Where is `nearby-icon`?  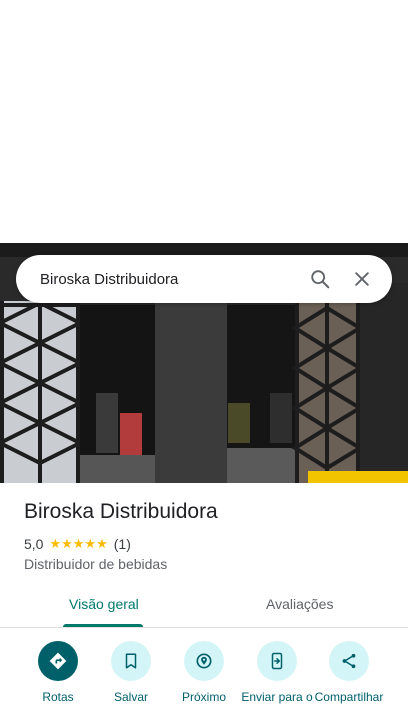 nearby-icon is located at coordinates (204, 661).